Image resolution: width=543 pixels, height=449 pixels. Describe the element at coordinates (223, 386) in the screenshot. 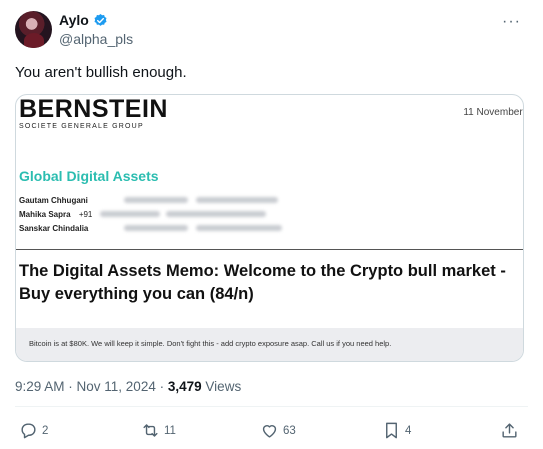

I see `views-label: Views` at that location.